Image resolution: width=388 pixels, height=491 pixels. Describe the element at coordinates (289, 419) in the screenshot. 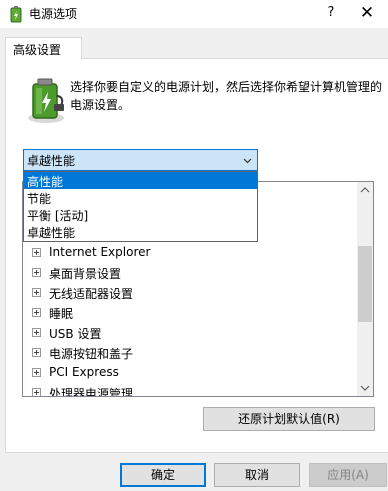

I see `restore-defaults-button: 还原计划默认值(R)` at that location.